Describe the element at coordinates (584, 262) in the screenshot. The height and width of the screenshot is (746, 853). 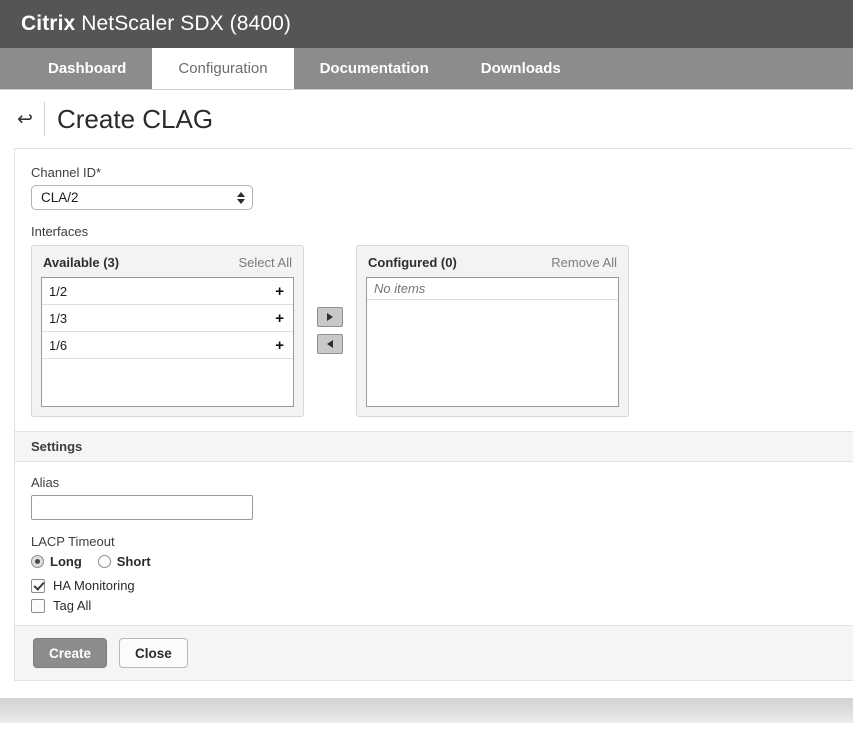
I see `remove-all-link: Remove All` at that location.